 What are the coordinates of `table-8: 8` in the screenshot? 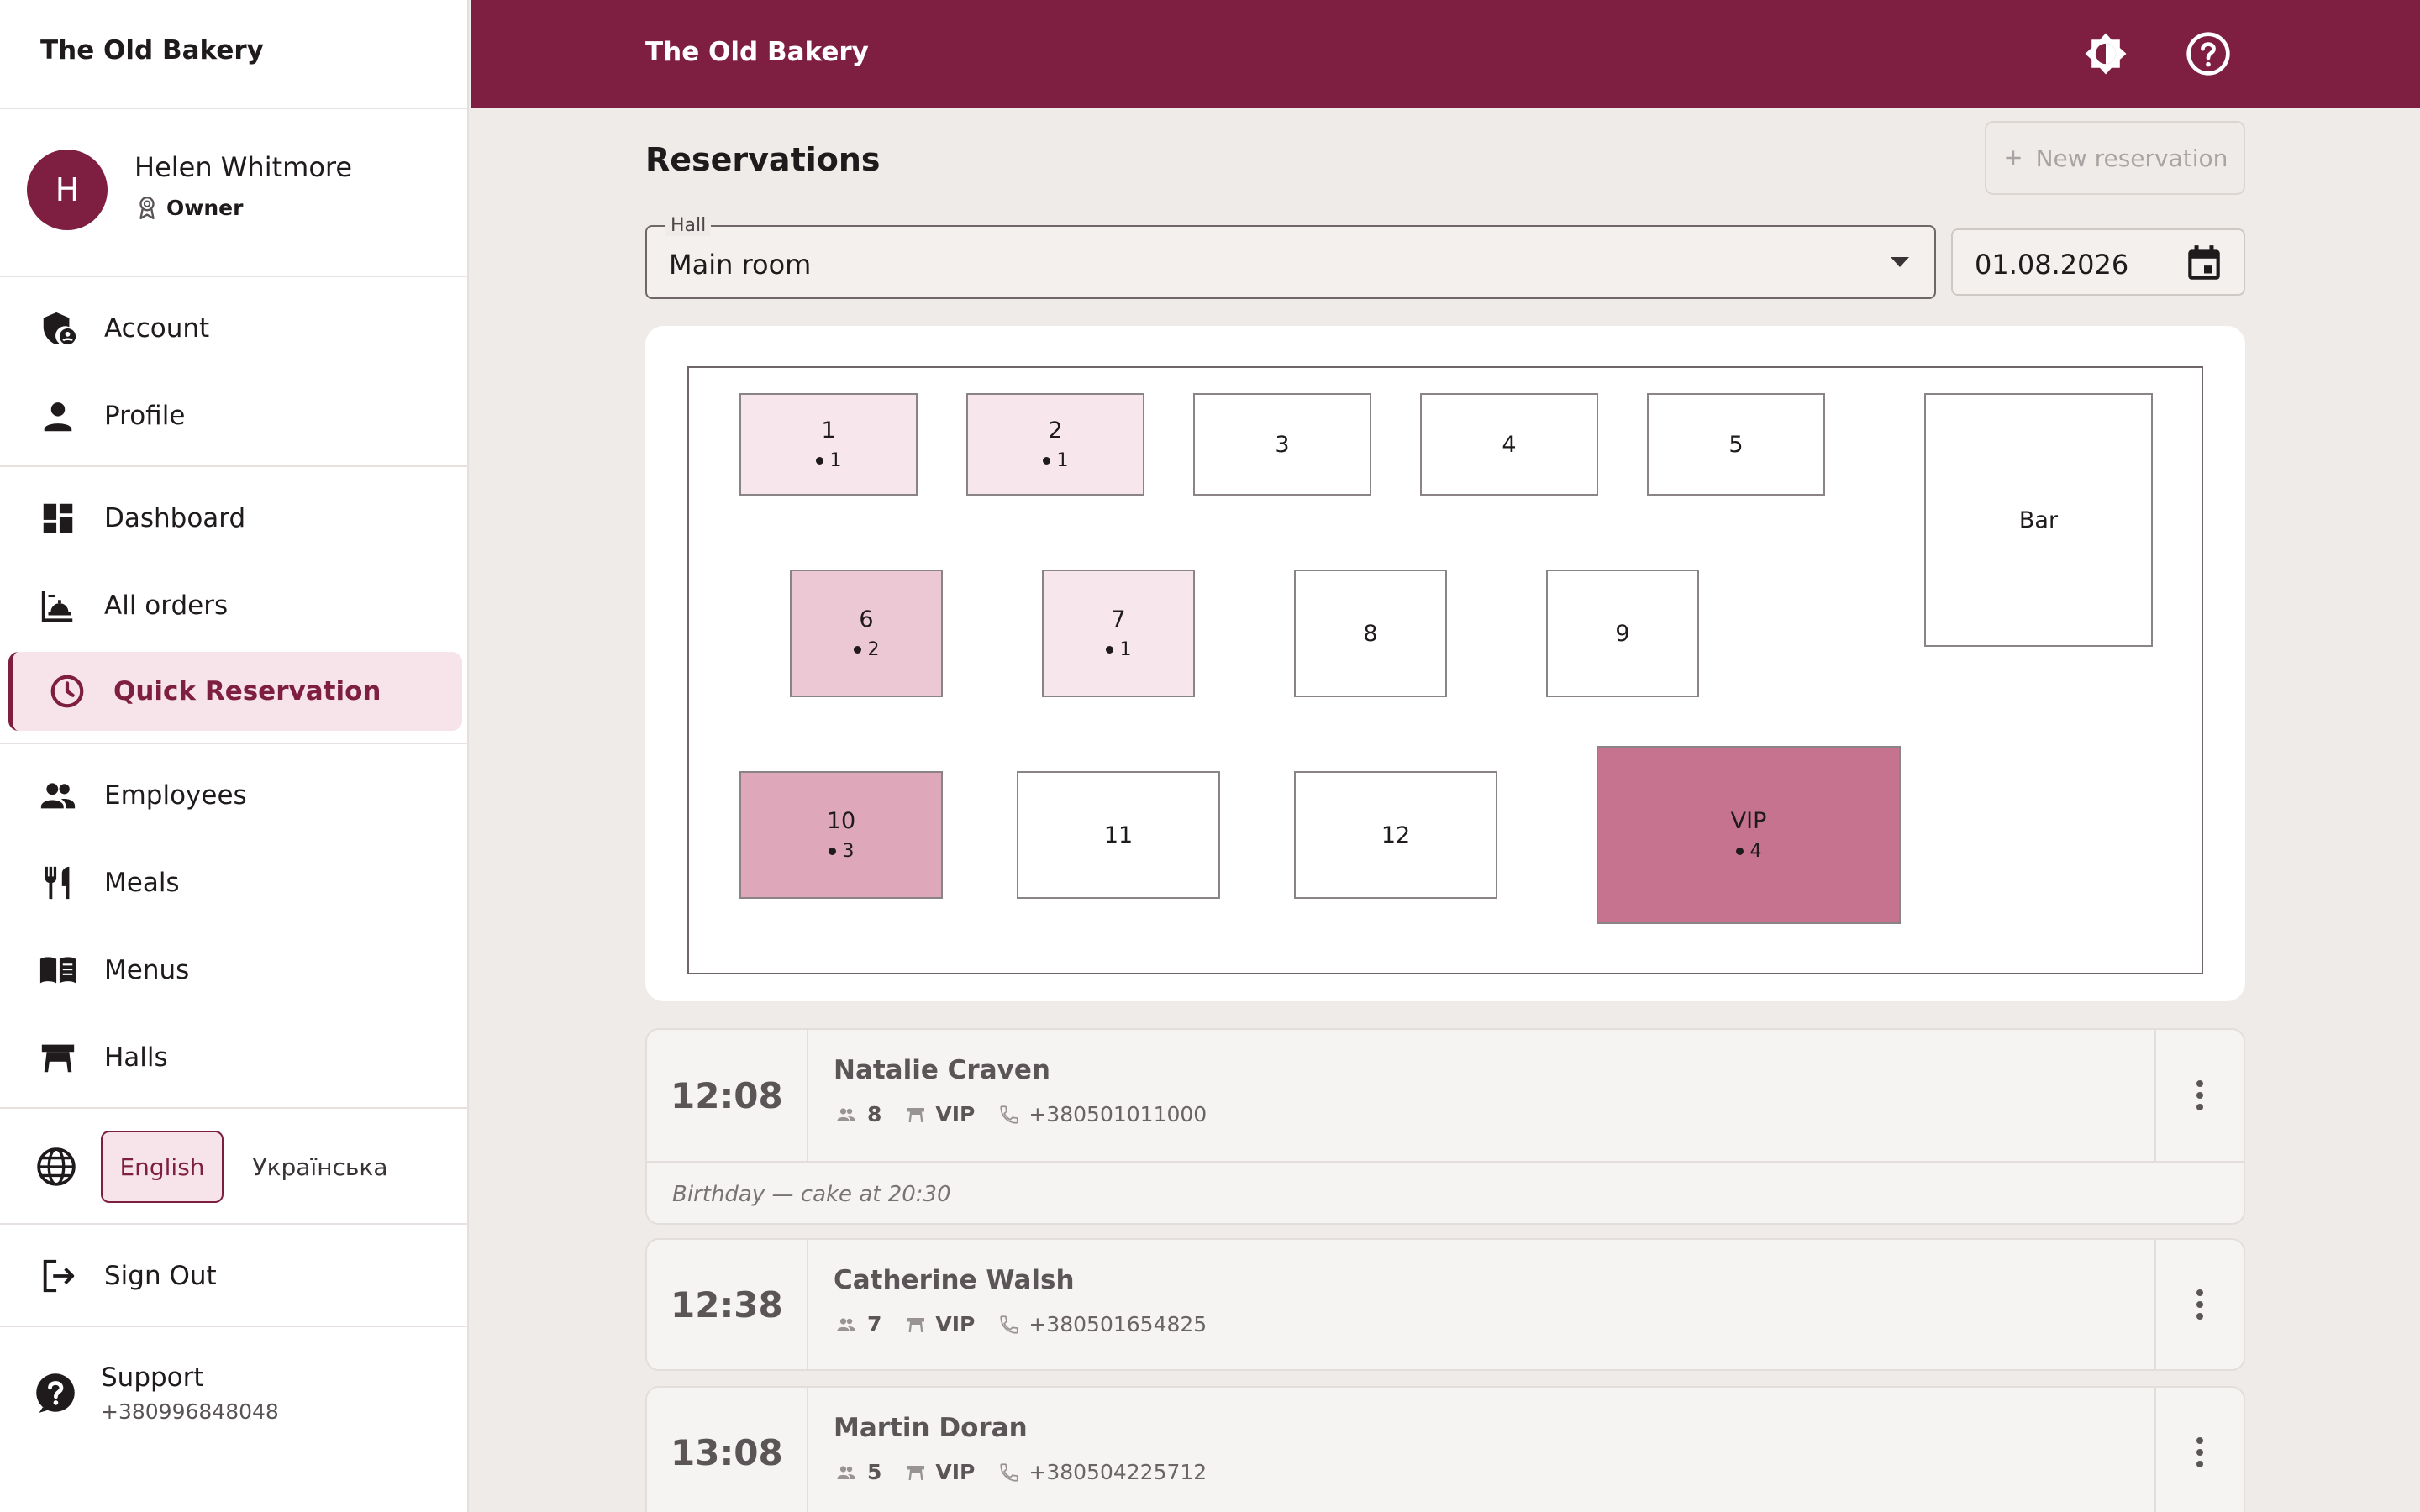 It's located at (1371, 633).